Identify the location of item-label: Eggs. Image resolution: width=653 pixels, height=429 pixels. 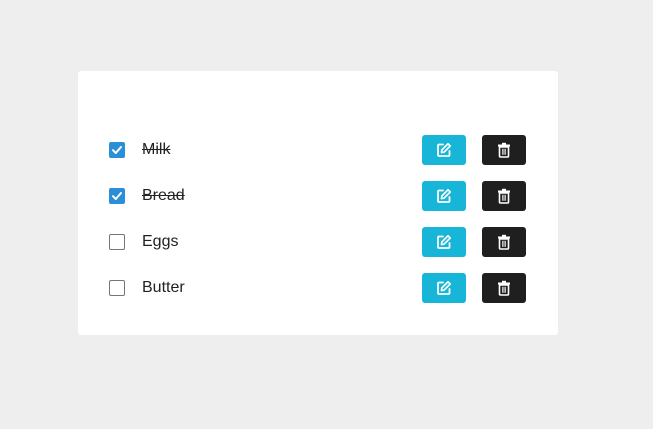
(160, 241).